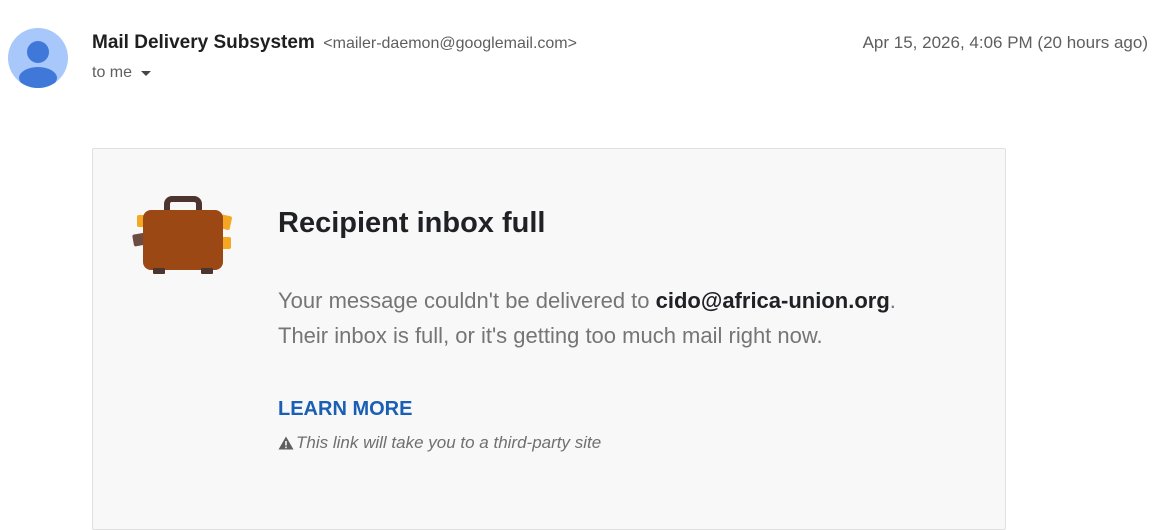 The width and height of the screenshot is (1174, 530). Describe the element at coordinates (412, 223) in the screenshot. I see `notice-title: Recipient inbox full` at that location.